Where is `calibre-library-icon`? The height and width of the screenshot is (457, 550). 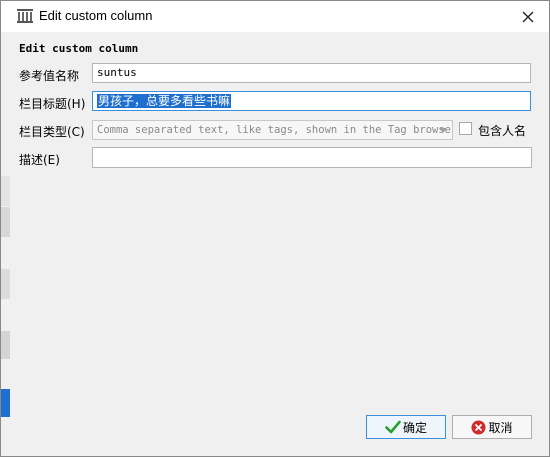 calibre-library-icon is located at coordinates (25, 16).